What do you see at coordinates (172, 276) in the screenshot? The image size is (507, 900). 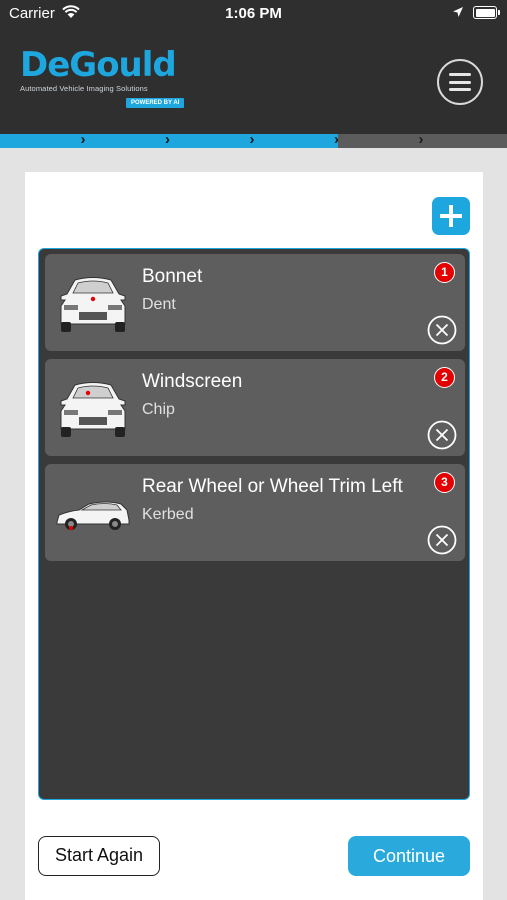 I see `damage-area-label: Bonnet` at bounding box center [172, 276].